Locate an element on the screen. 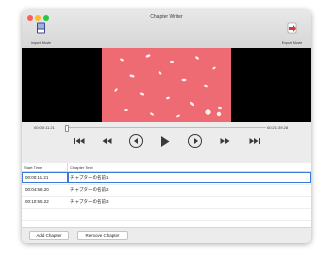 Image resolution: width=333 pixels, height=269 pixels. row-chapter-text: チャプターの名前1 is located at coordinates (89, 177).